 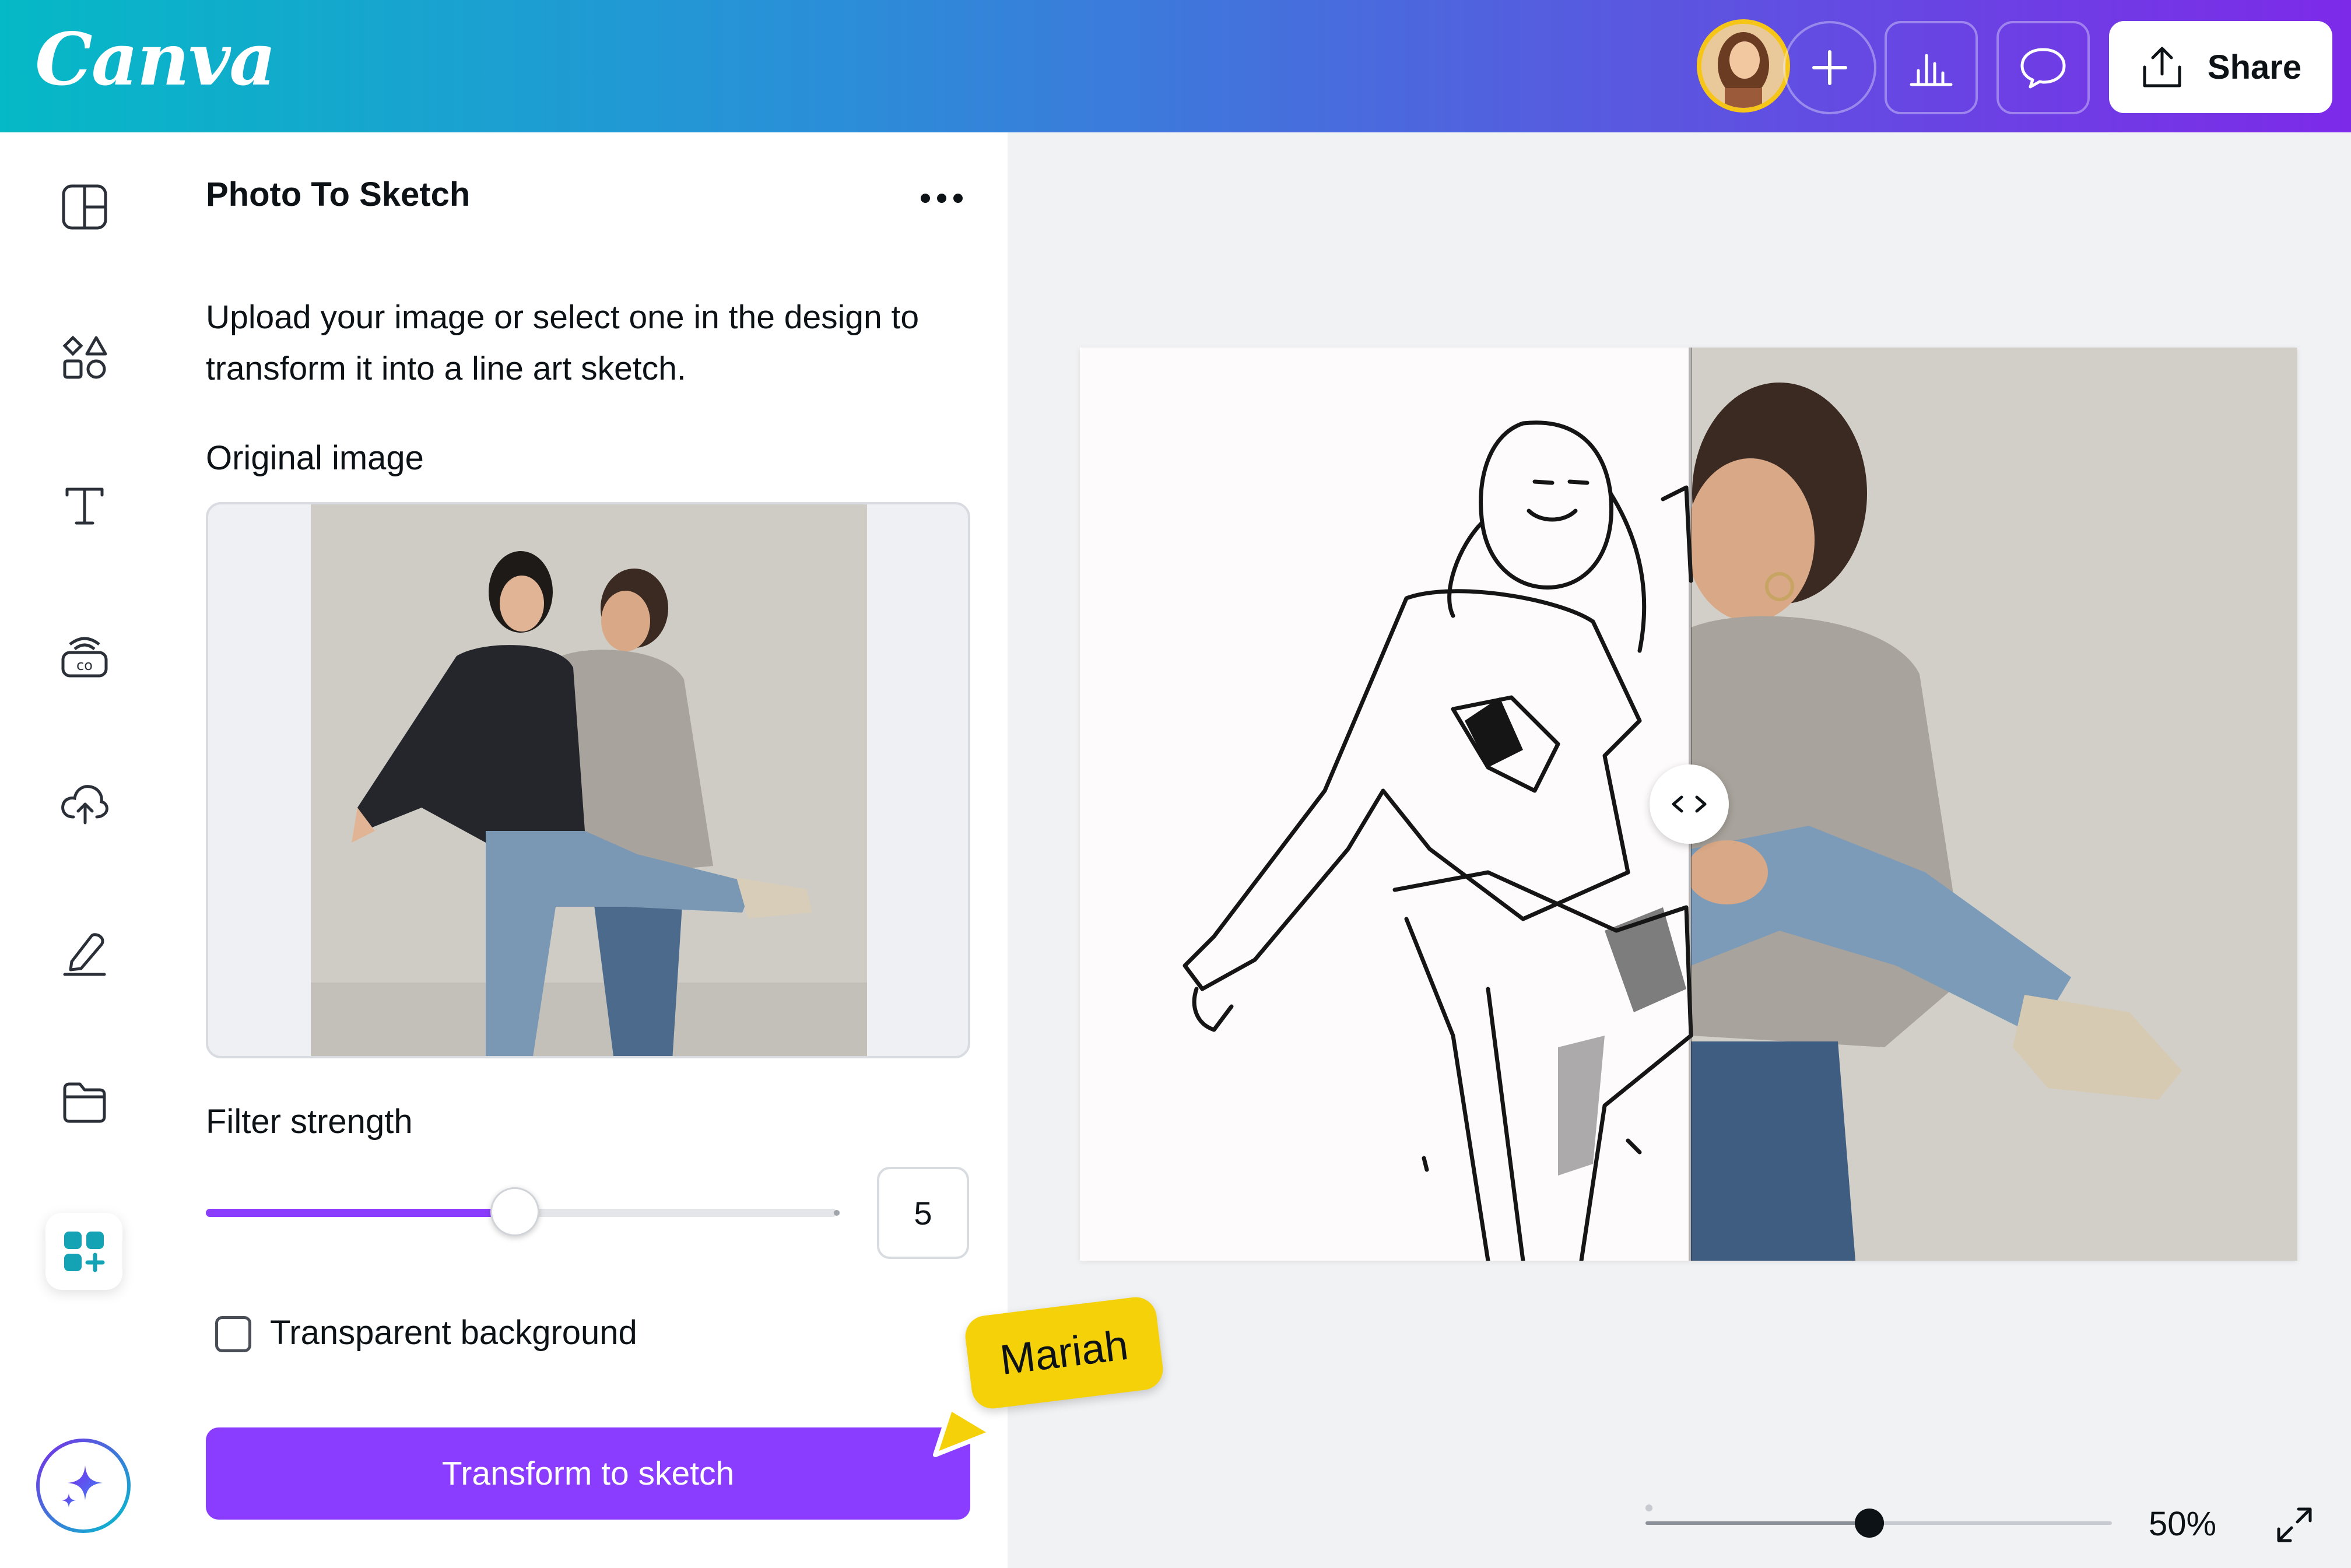 I want to click on zoom-slider, so click(x=1878, y=1523).